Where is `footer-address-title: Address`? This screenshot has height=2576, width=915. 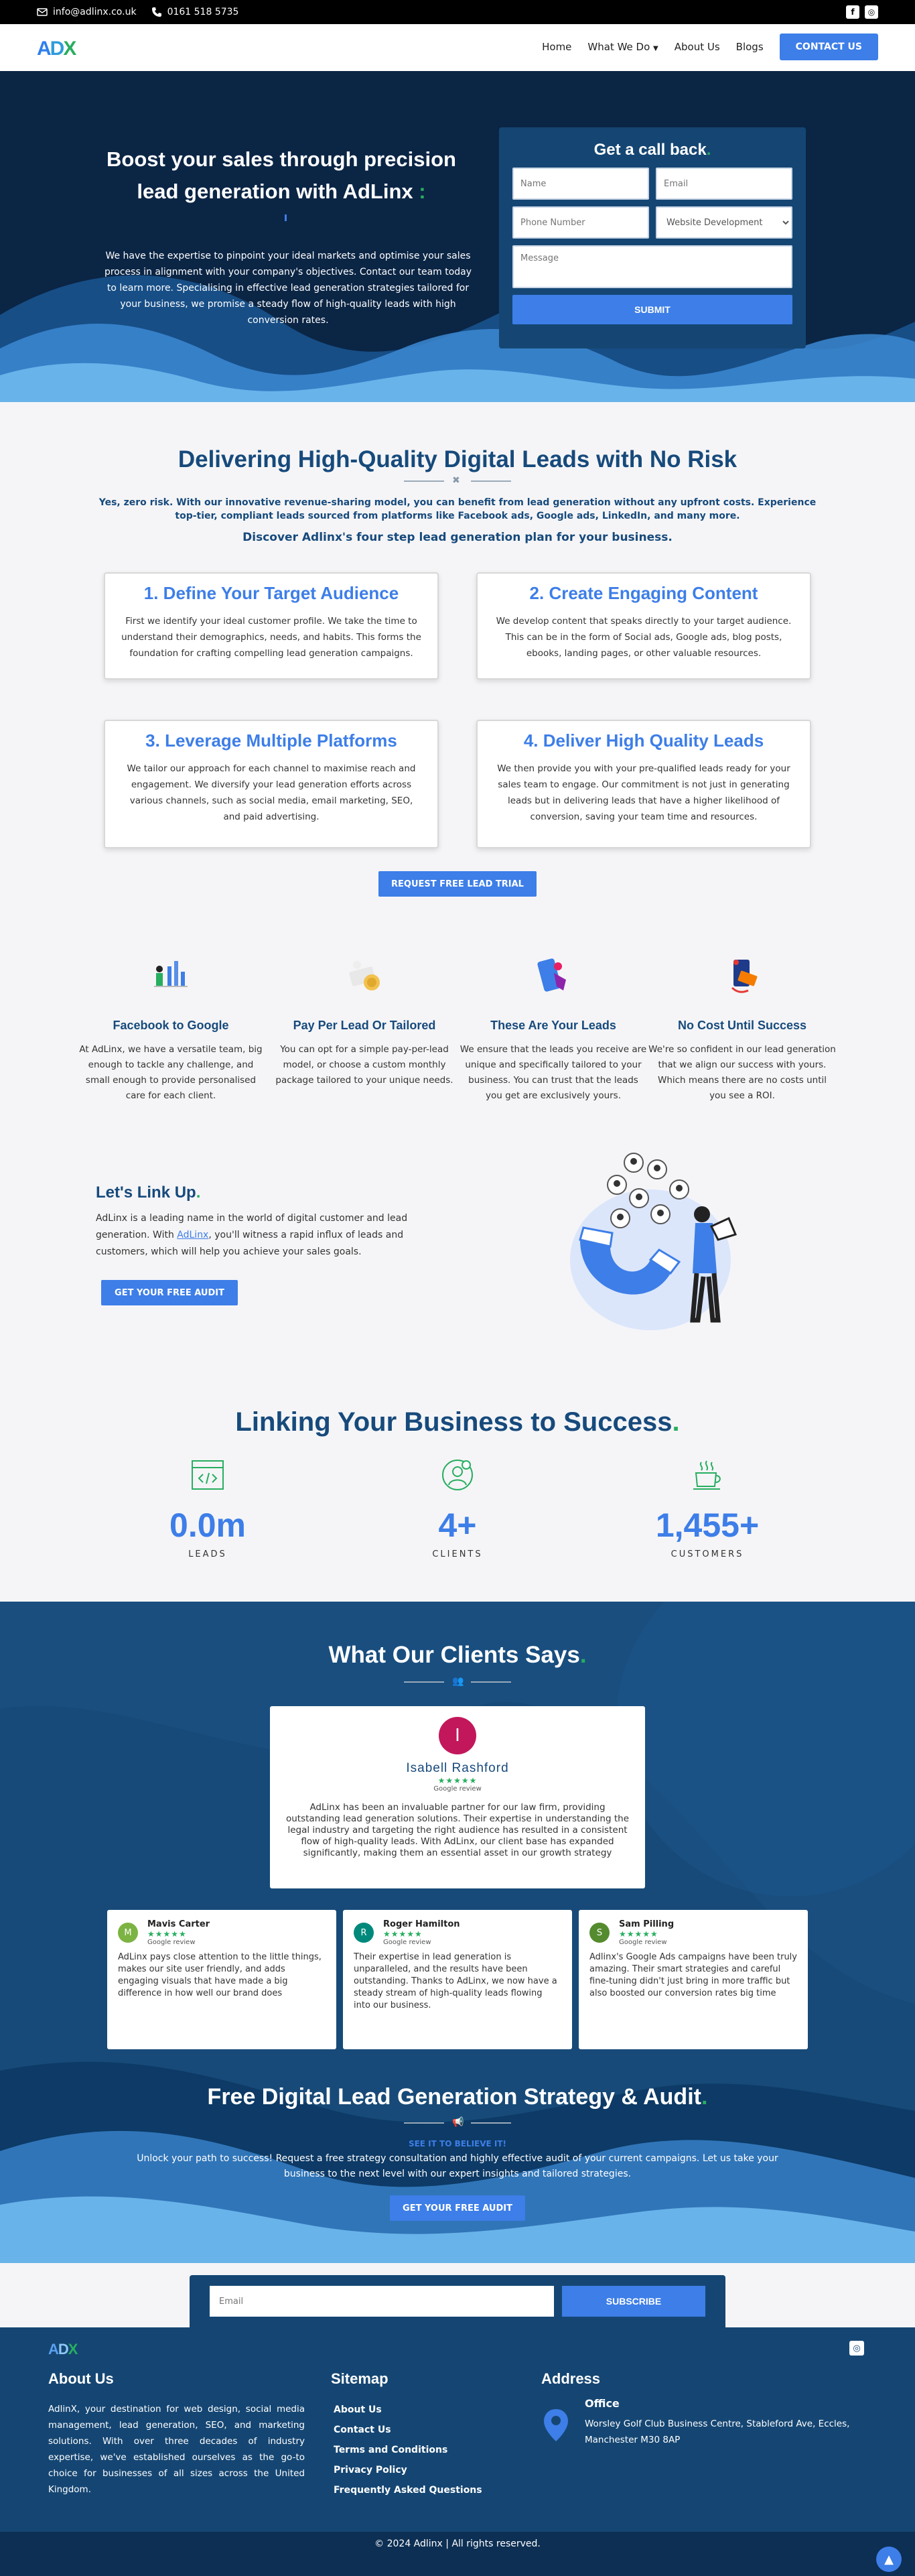 footer-address-title: Address is located at coordinates (571, 2378).